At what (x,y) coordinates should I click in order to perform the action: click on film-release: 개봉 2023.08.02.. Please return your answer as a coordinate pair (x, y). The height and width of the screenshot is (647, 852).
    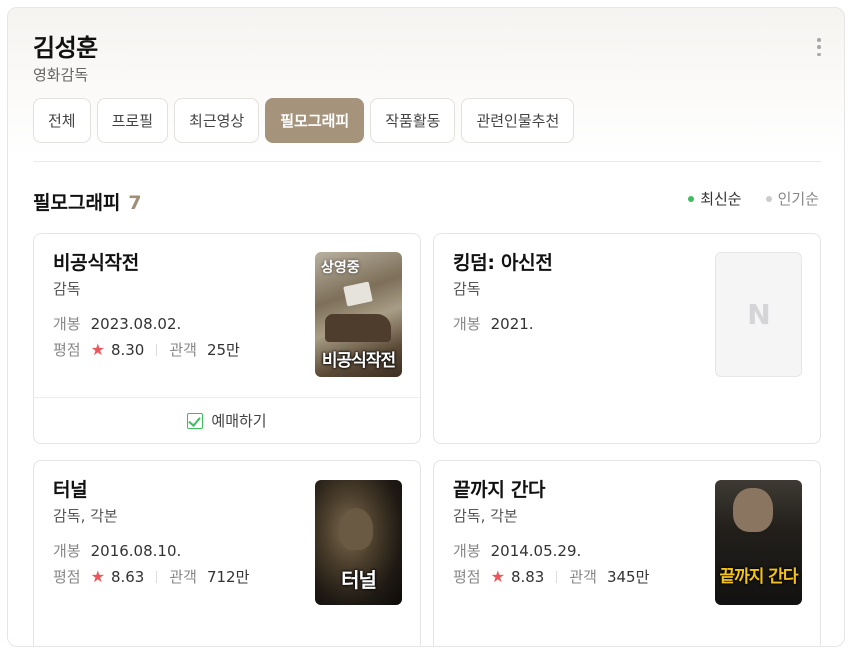
    Looking at the image, I should click on (117, 323).